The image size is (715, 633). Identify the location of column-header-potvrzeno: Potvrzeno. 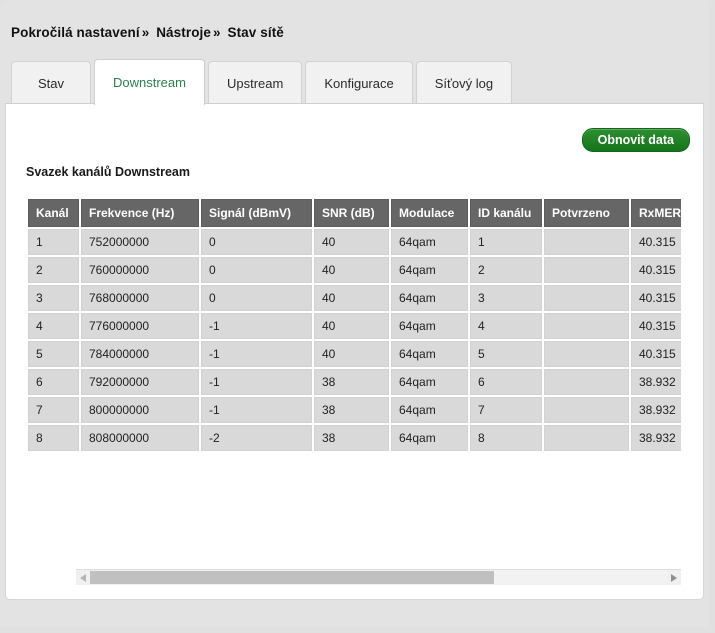
(586, 213).